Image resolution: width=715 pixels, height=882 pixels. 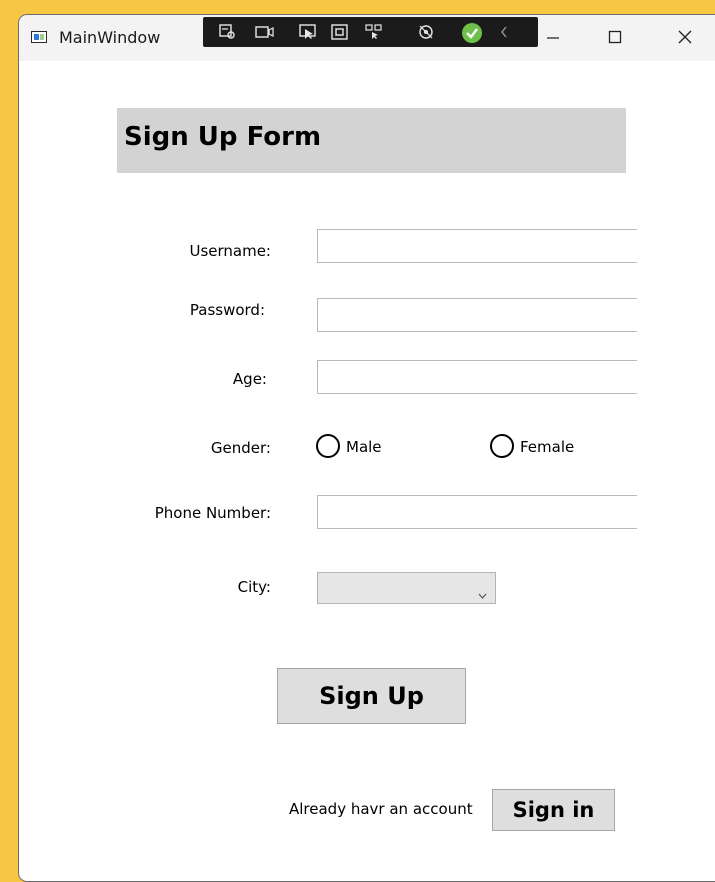 I want to click on gender-male-radio, so click(x=328, y=446).